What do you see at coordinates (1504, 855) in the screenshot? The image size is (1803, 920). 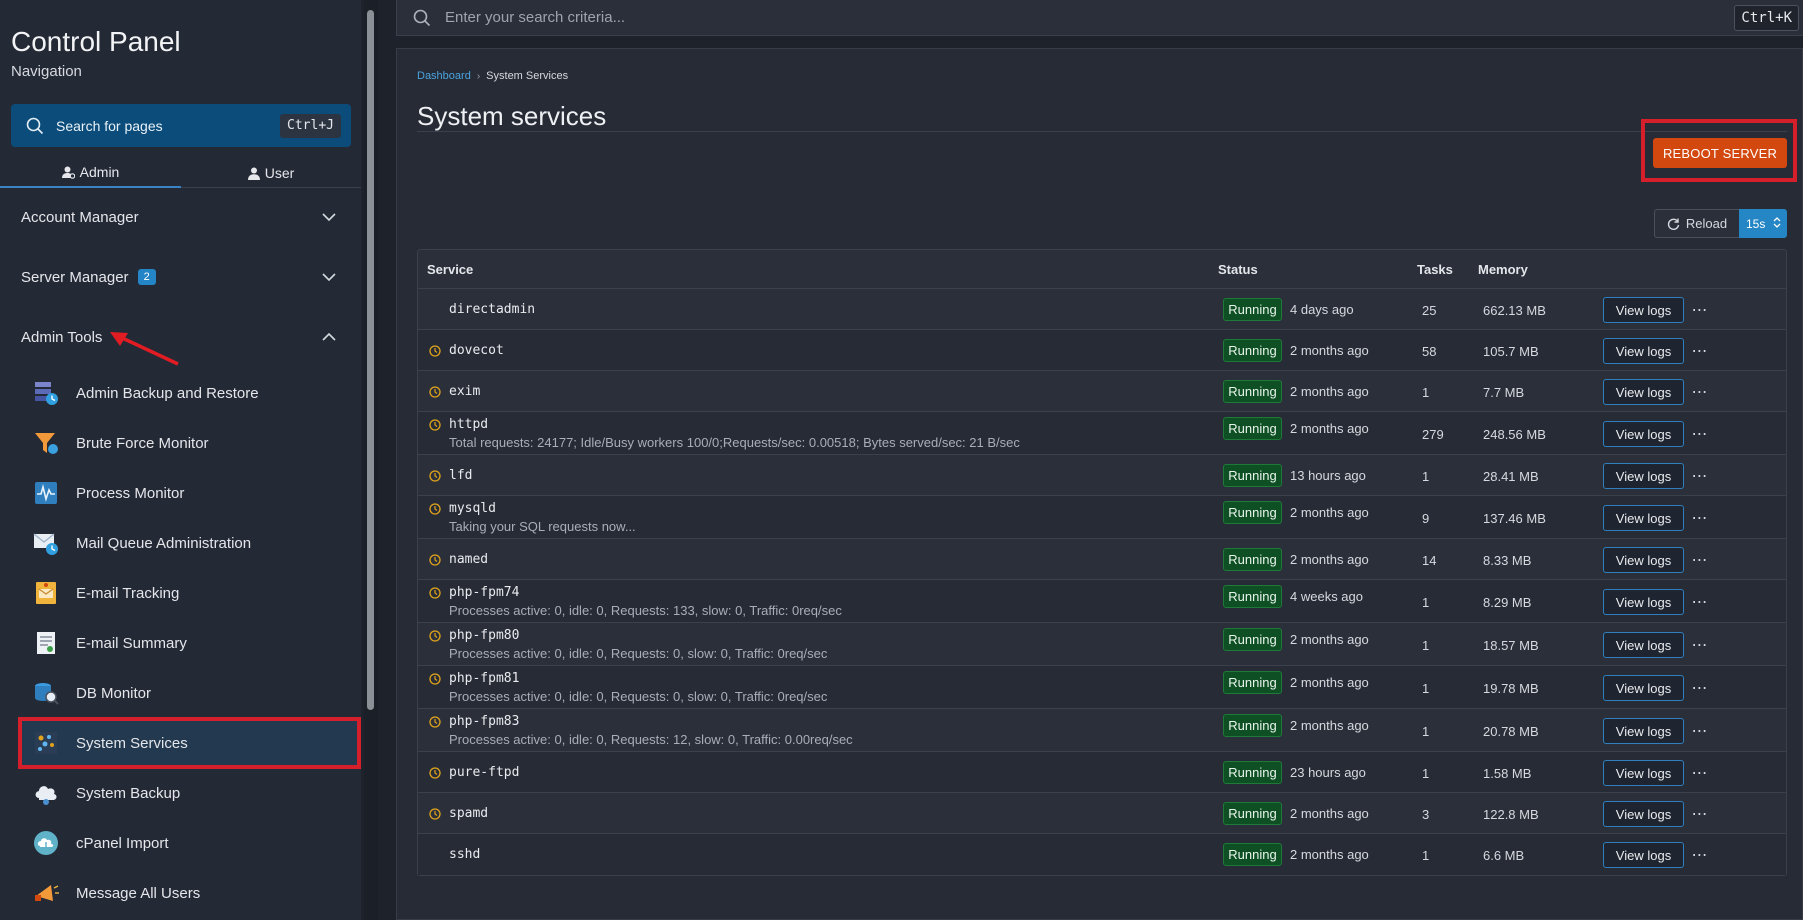 I see `memory-usage: 6.6 MB` at bounding box center [1504, 855].